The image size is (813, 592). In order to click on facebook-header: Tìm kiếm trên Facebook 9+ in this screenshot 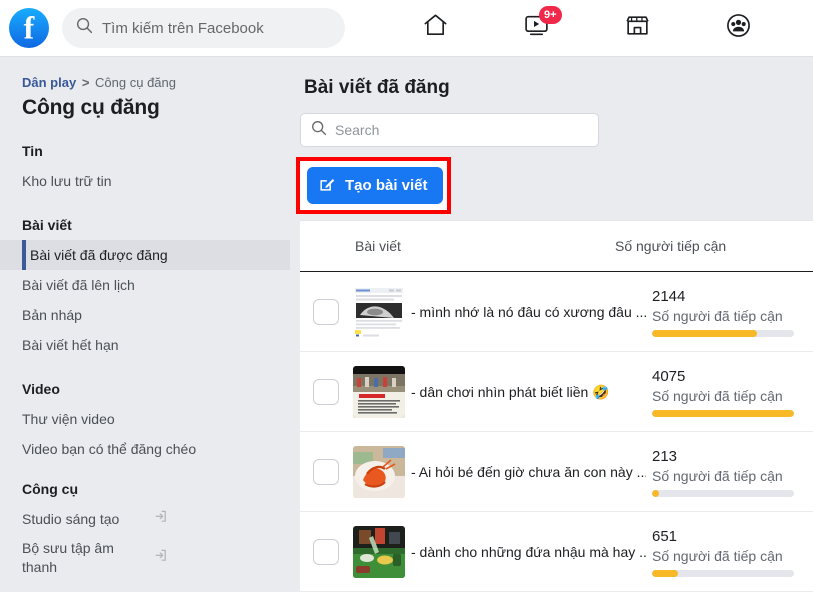, I will do `click(406, 28)`.